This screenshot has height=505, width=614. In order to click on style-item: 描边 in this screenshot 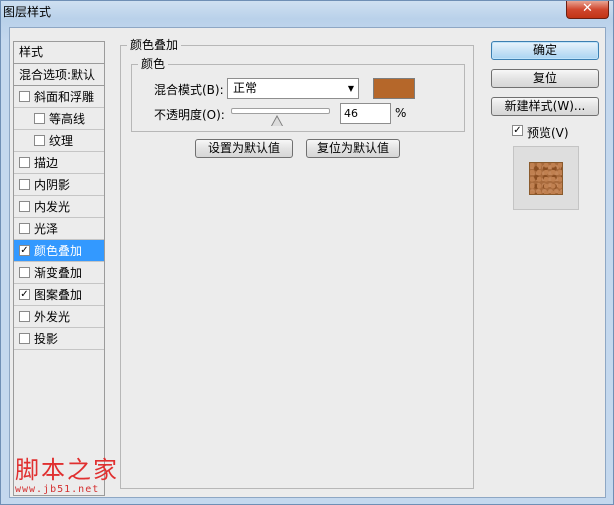, I will do `click(59, 163)`.